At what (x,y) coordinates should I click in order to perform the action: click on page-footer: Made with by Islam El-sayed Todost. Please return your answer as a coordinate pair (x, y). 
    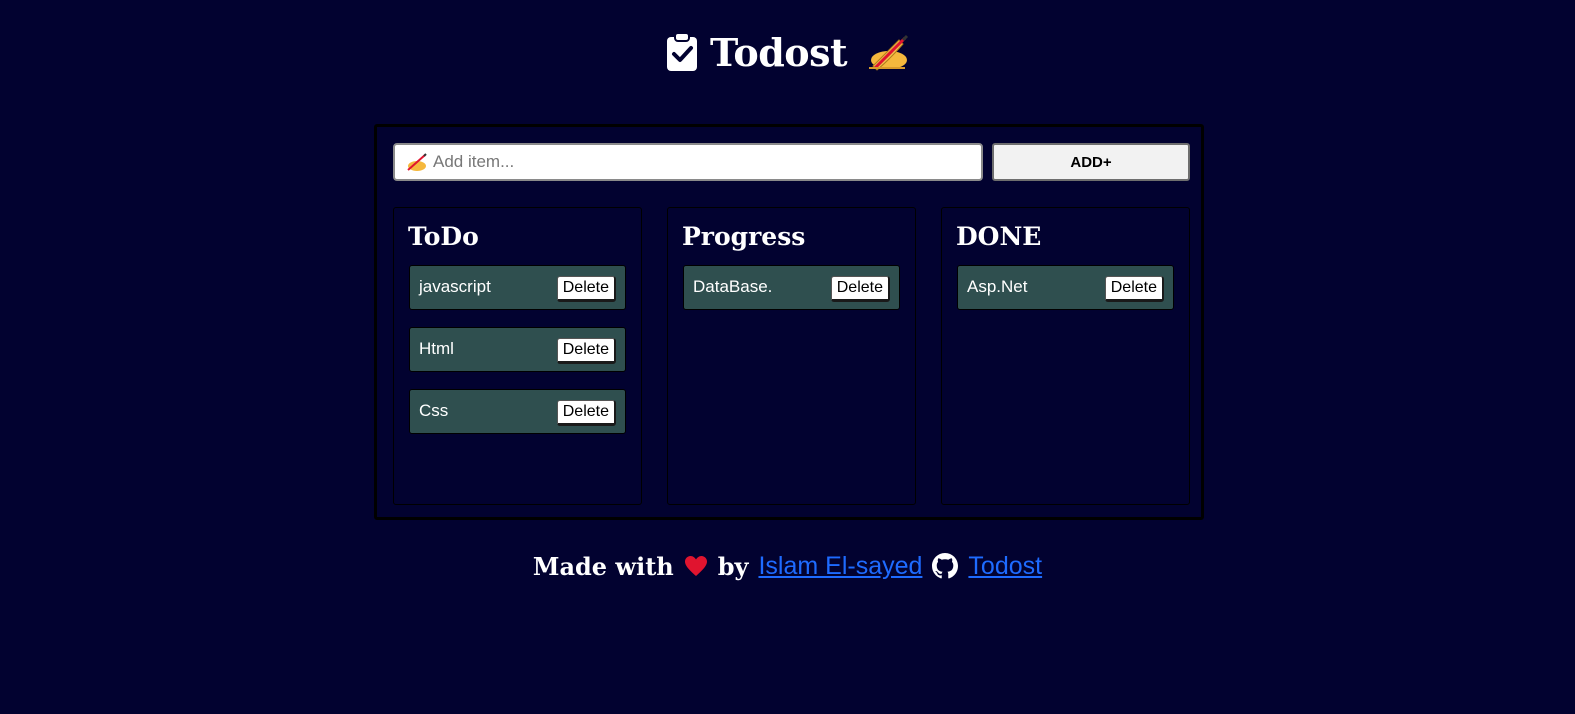
    Looking at the image, I should click on (787, 566).